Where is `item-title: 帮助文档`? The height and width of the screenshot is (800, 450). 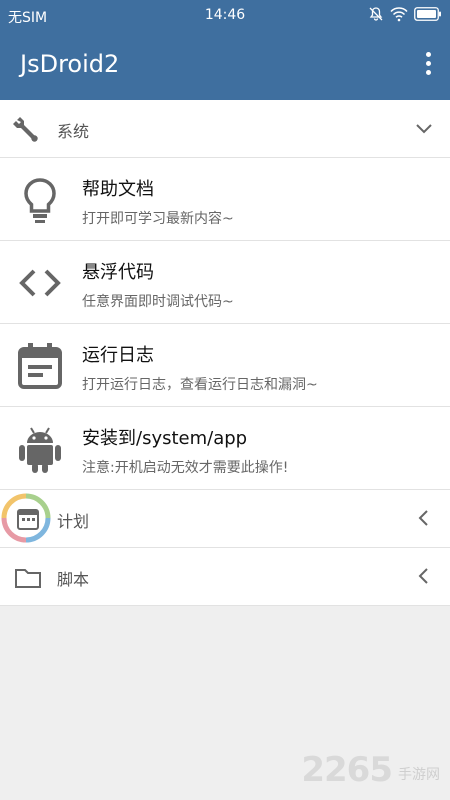
item-title: 帮助文档 is located at coordinates (118, 189).